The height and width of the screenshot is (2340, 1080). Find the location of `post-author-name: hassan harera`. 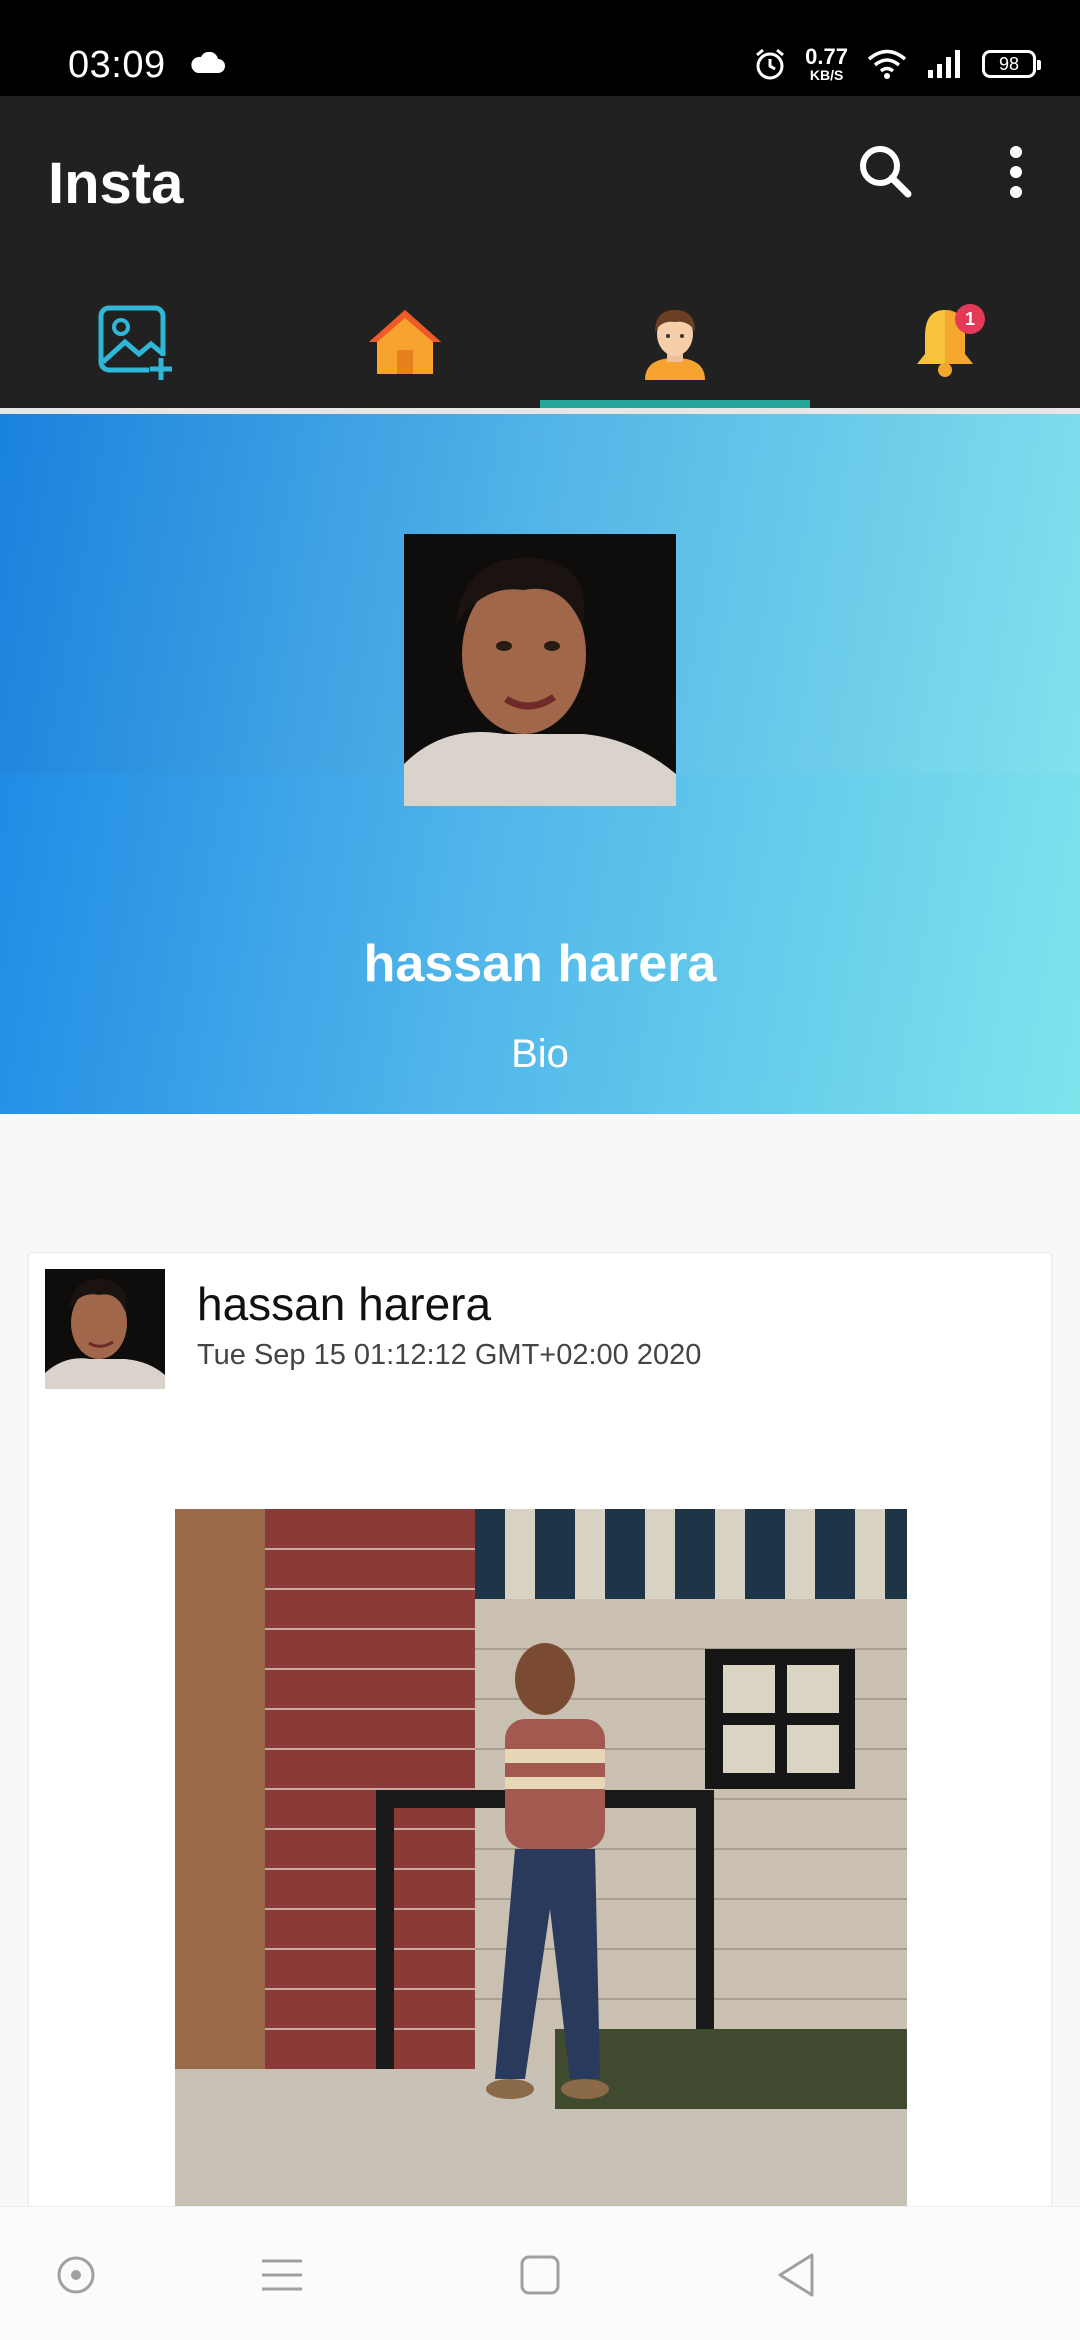

post-author-name: hassan harera is located at coordinates (344, 1304).